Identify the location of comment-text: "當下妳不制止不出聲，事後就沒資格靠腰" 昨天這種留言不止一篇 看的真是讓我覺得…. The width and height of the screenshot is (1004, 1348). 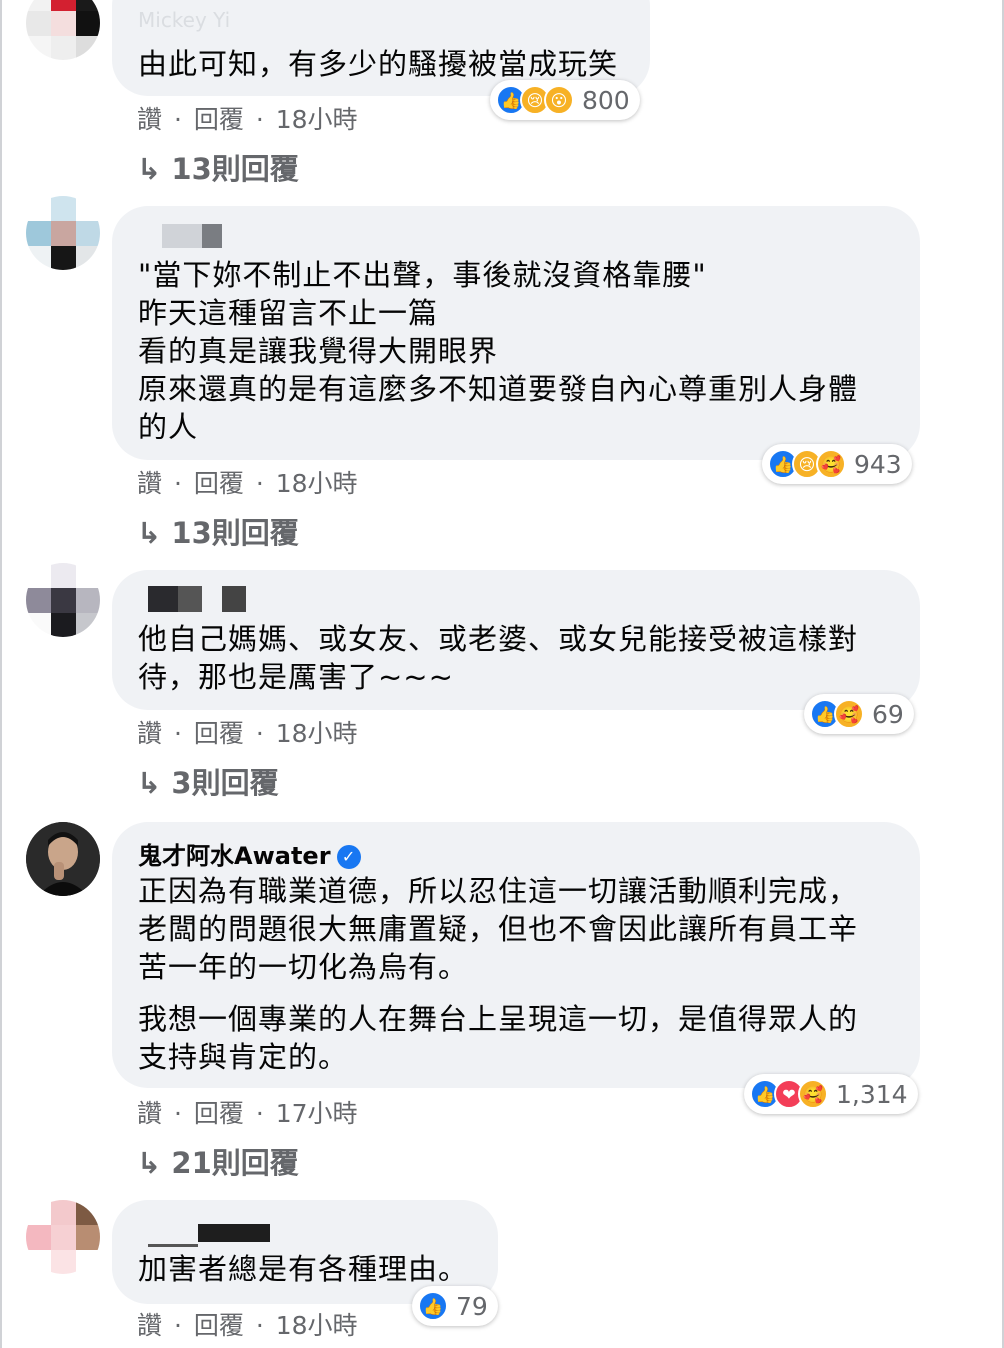
(498, 351).